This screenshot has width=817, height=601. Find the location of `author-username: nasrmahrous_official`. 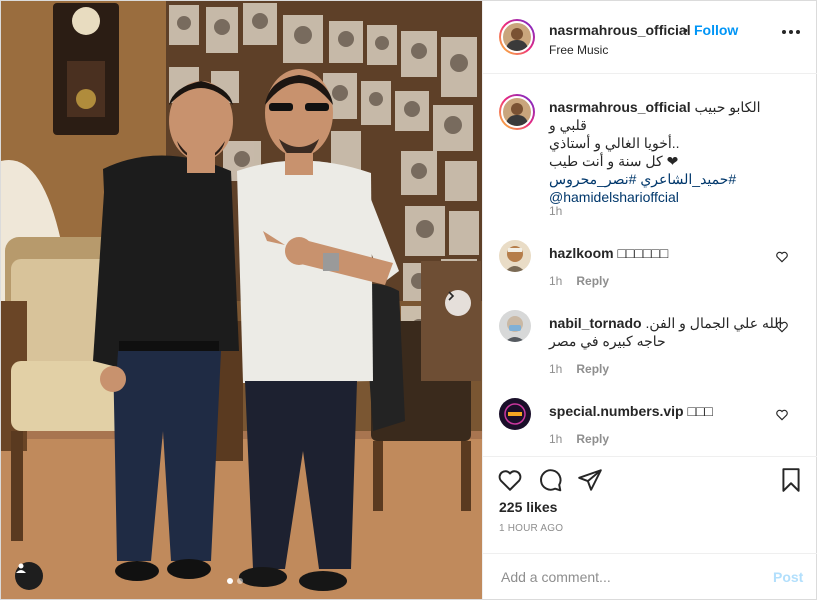

author-username: nasrmahrous_official is located at coordinates (620, 30).